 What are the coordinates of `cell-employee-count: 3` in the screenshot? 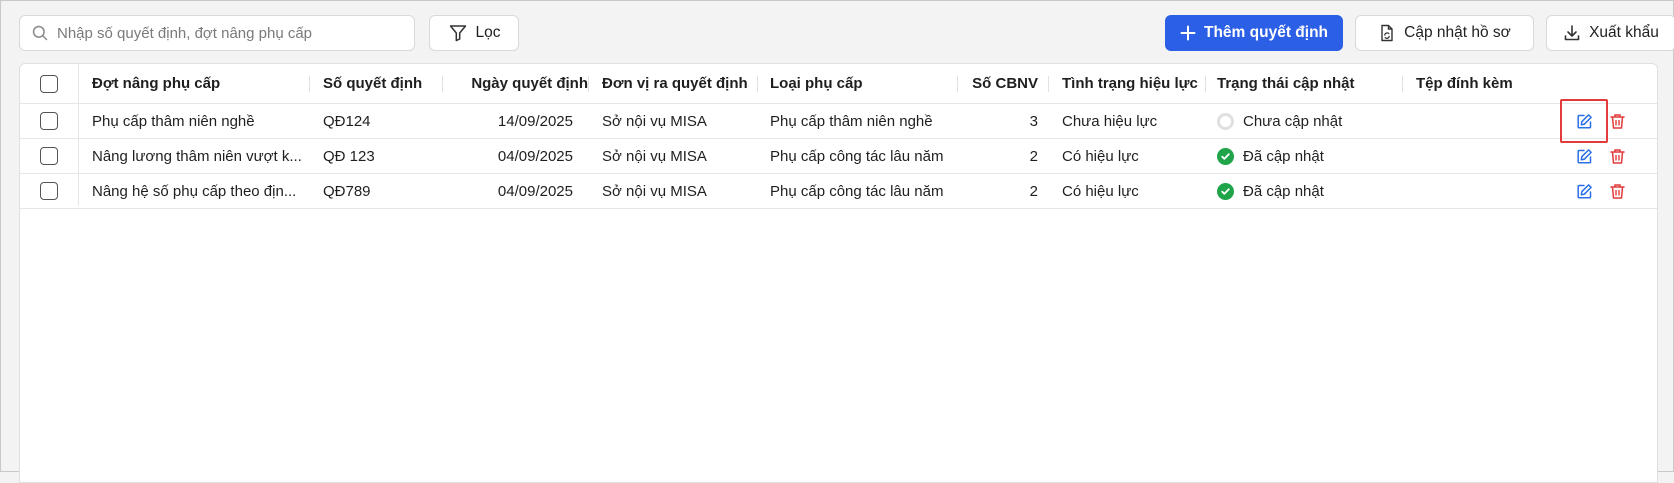 It's located at (1033, 121).